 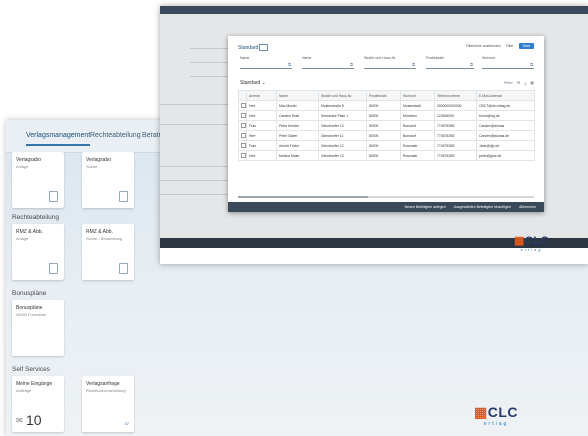 I want to click on table-cell: Jane@rjfp.de, so click(x=505, y=145).